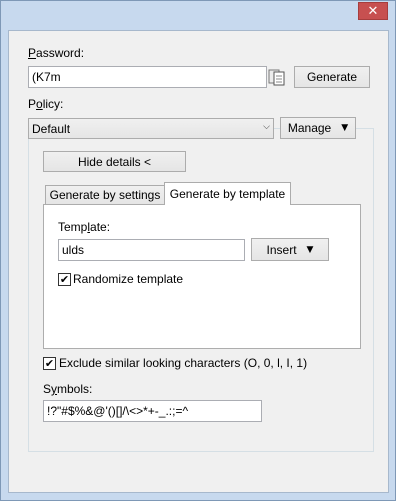 The height and width of the screenshot is (501, 396). Describe the element at coordinates (198, 13) in the screenshot. I see `title-bar: ✕` at that location.